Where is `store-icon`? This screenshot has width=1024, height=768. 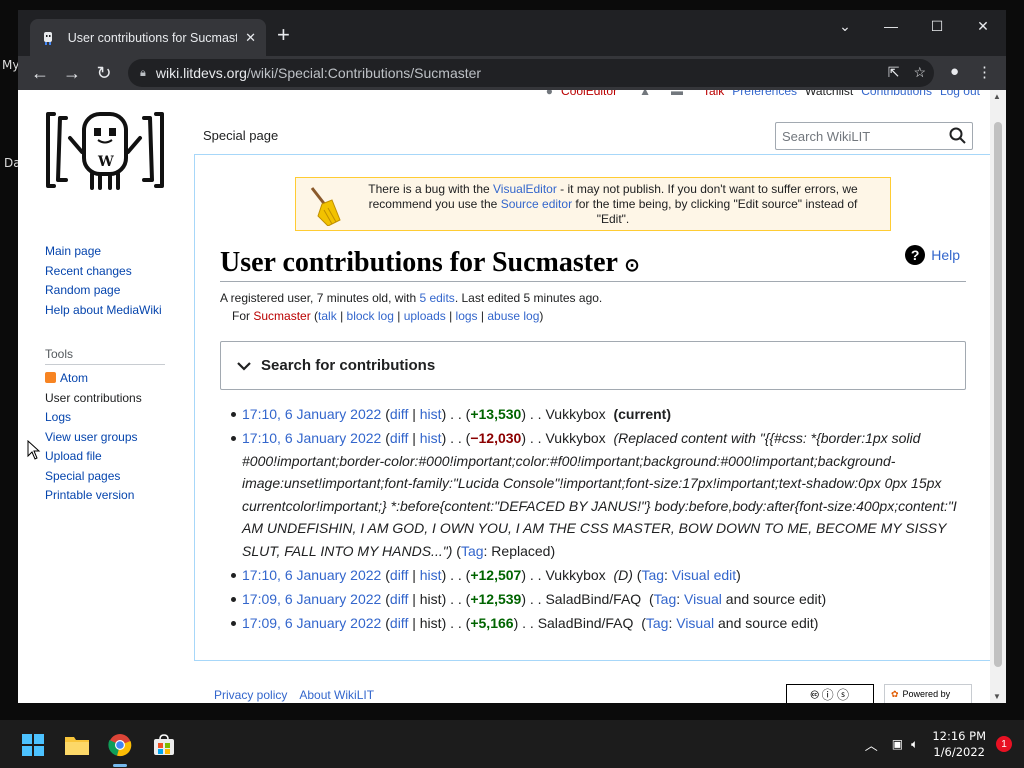
store-icon is located at coordinates (164, 745).